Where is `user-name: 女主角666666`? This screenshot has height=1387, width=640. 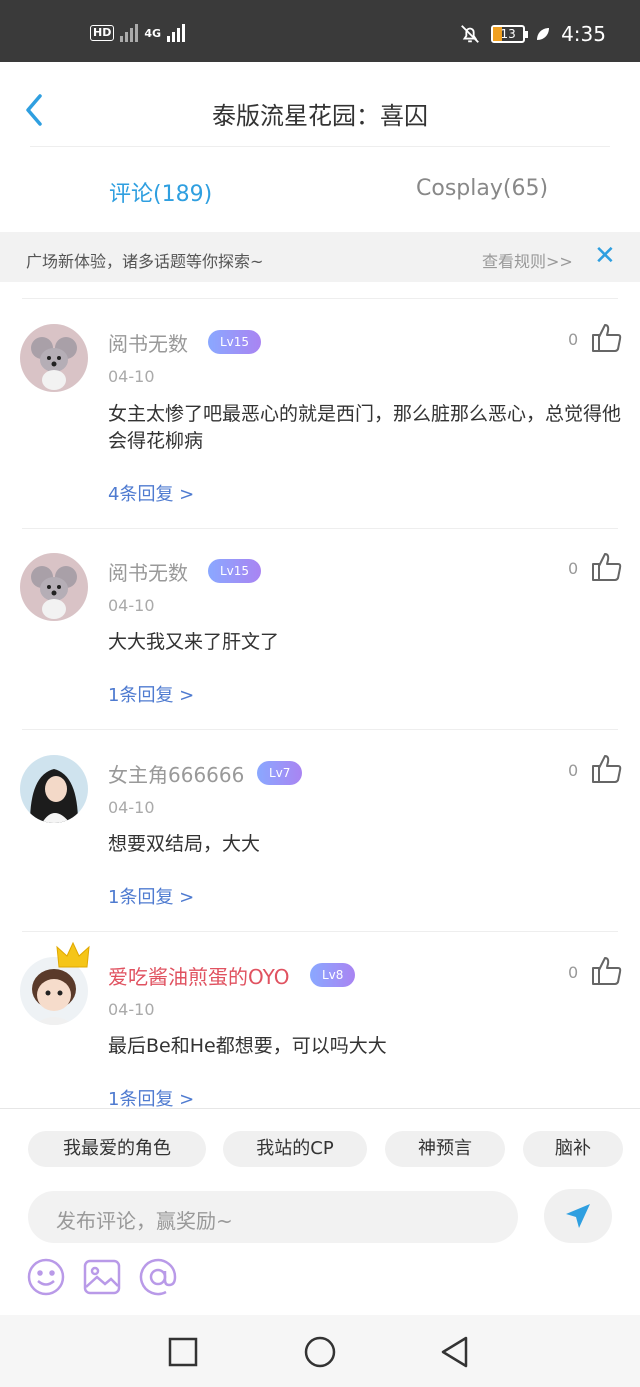 user-name: 女主角666666 is located at coordinates (176, 773).